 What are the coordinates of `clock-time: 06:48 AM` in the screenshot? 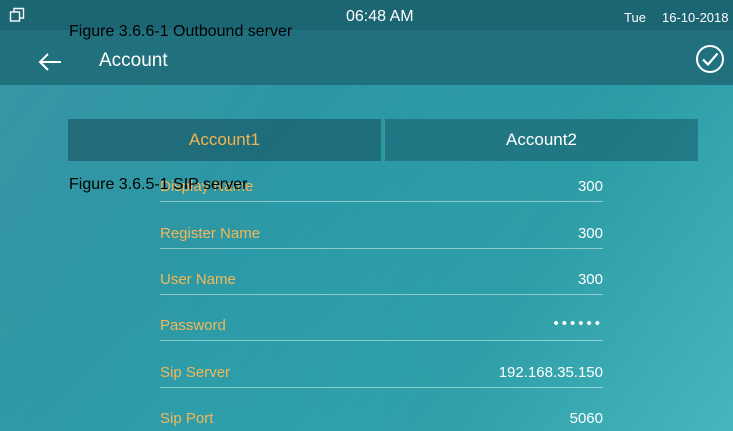 It's located at (380, 16).